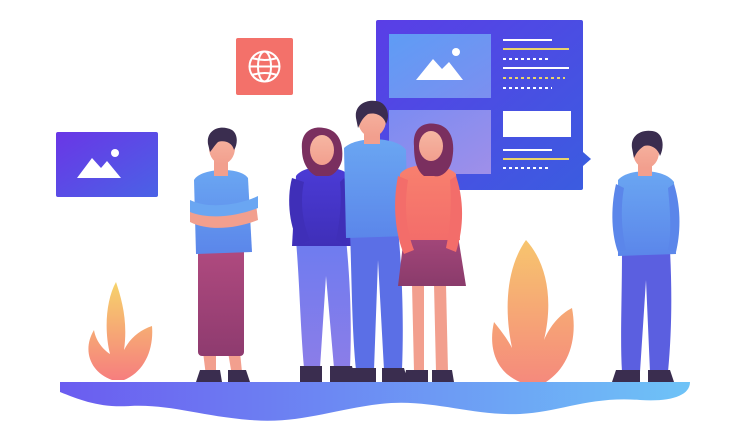 The image size is (737, 447). Describe the element at coordinates (120, 331) in the screenshot. I see `plant-left` at that location.